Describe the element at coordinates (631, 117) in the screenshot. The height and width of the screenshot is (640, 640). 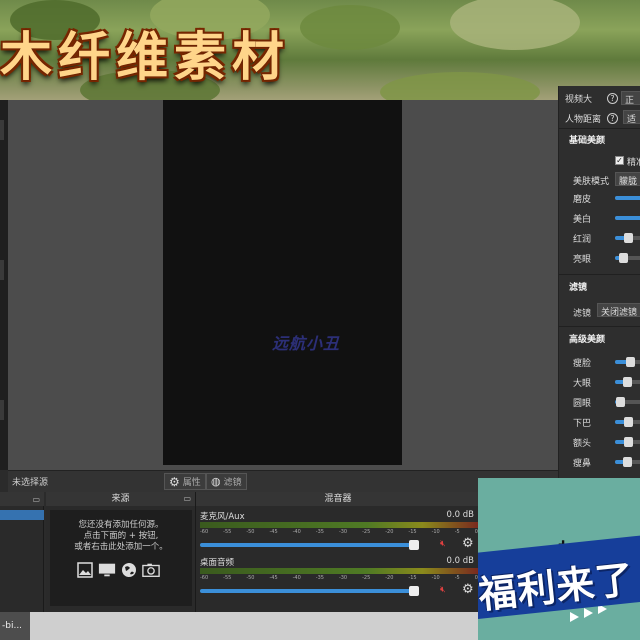
I see `distance-select: 适` at that location.